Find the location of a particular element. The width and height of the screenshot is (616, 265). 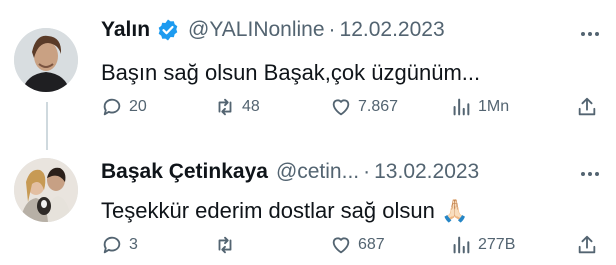

tweet-header: Başak Çetinkaya @cetin... · 13.02.2023 is located at coordinates (290, 172).